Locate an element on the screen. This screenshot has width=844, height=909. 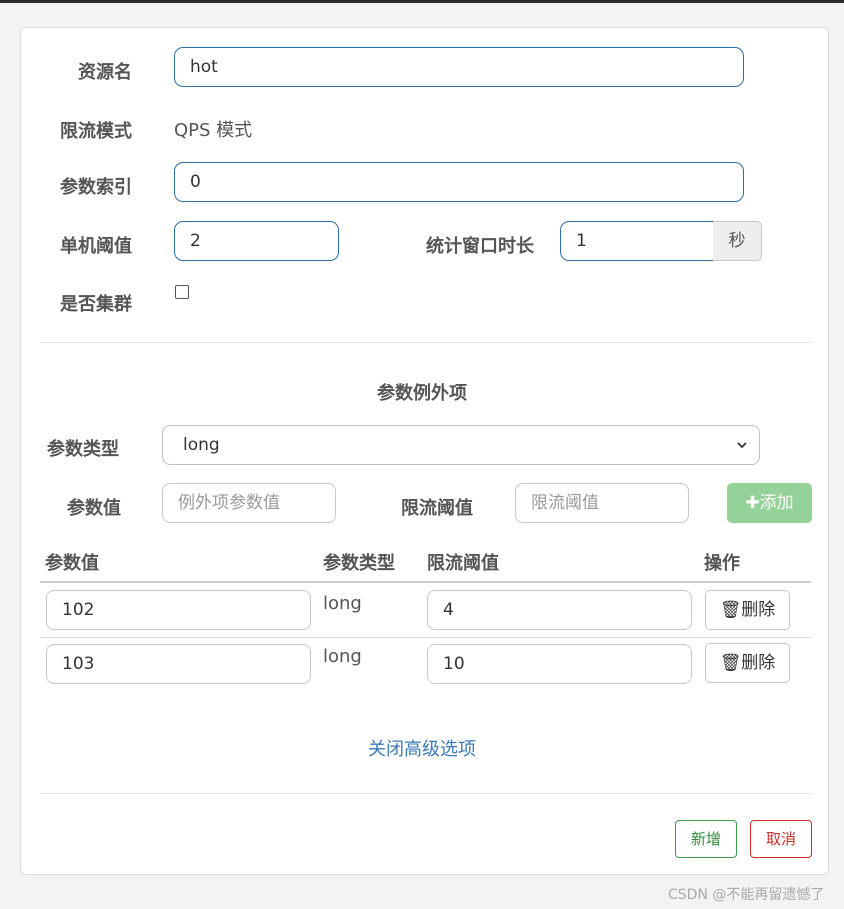
row-limit-input: 4 is located at coordinates (559, 610).